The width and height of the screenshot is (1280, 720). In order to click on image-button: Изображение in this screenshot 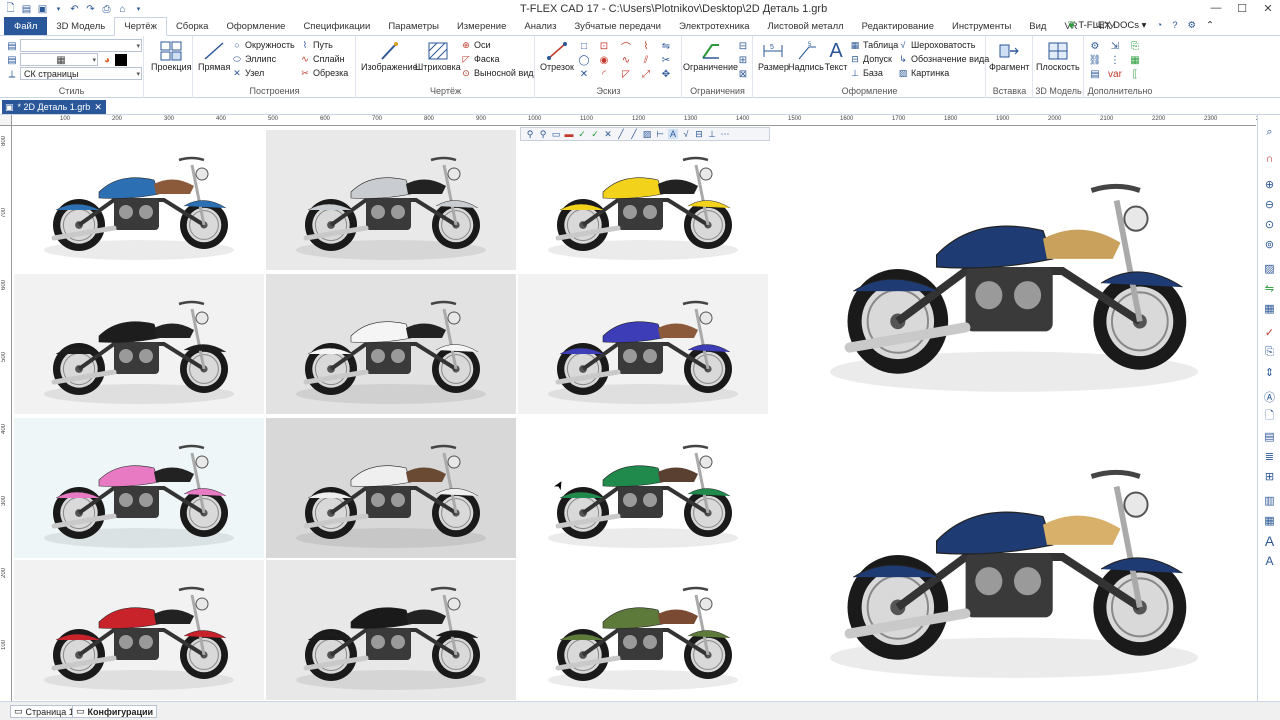, I will do `click(389, 56)`.